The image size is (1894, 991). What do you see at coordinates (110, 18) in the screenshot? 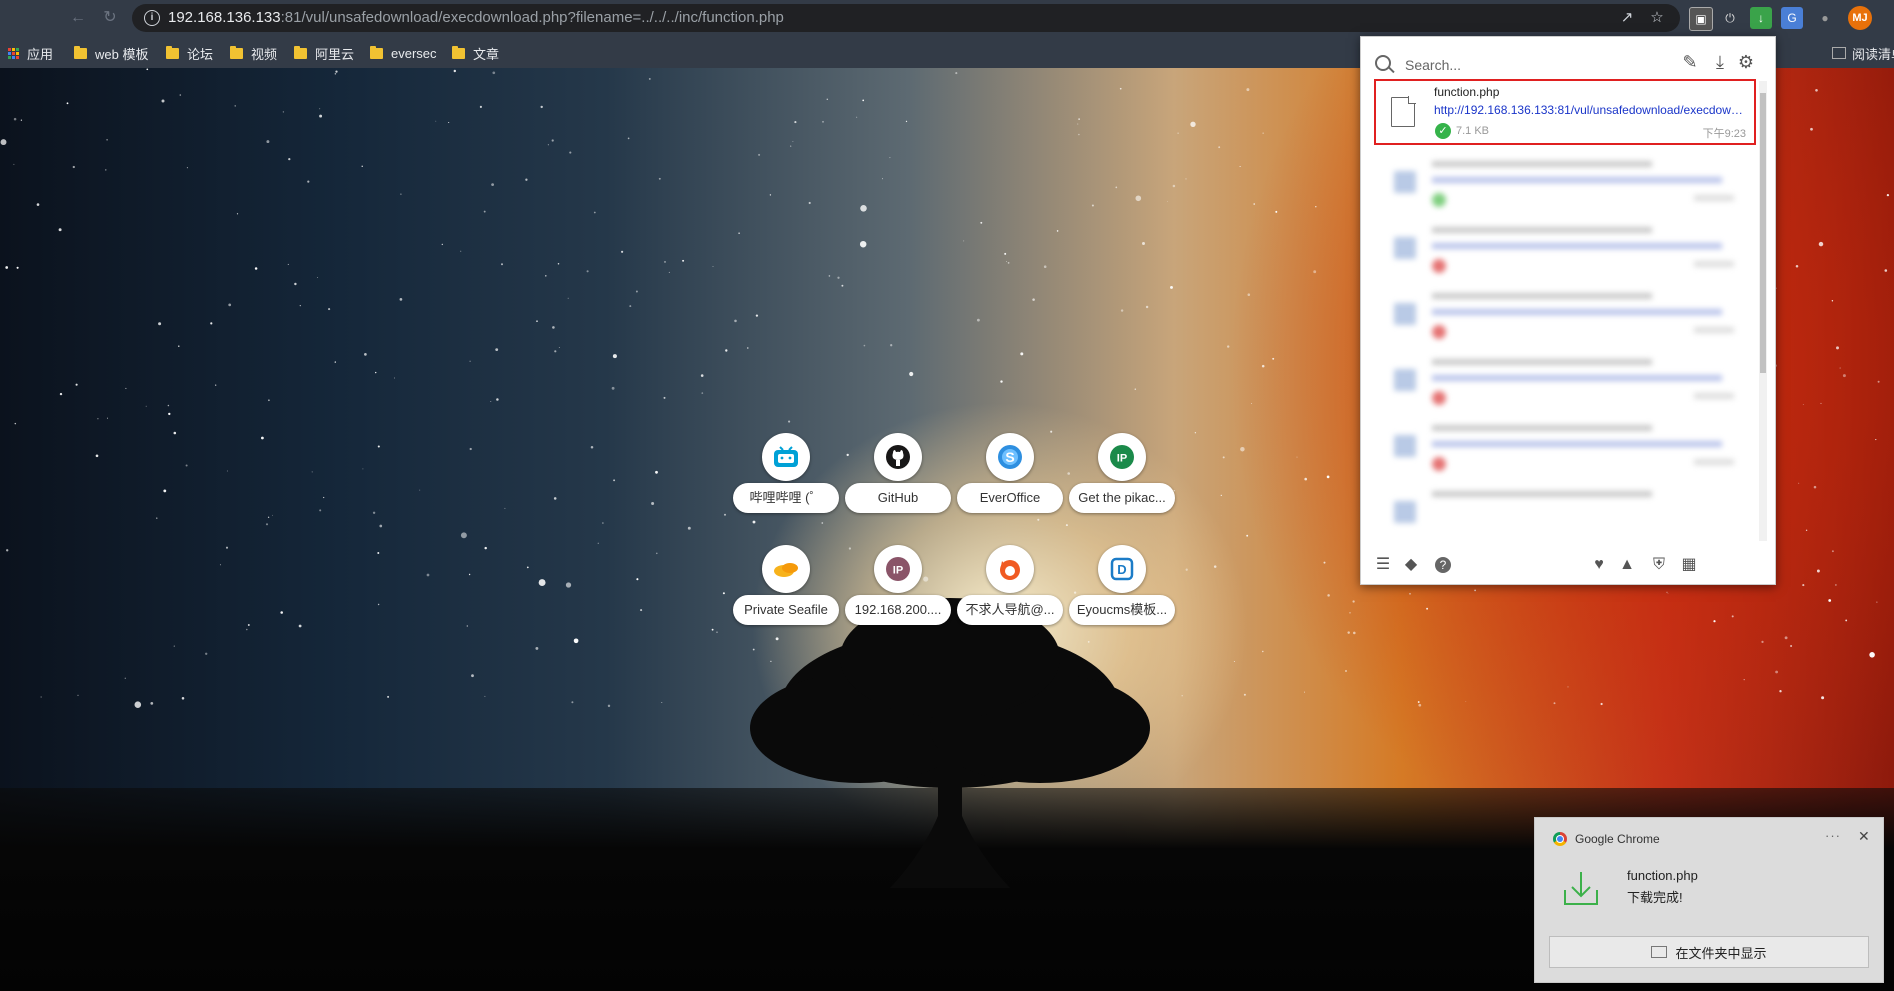
I see `reload-icon: ↻` at bounding box center [110, 18].